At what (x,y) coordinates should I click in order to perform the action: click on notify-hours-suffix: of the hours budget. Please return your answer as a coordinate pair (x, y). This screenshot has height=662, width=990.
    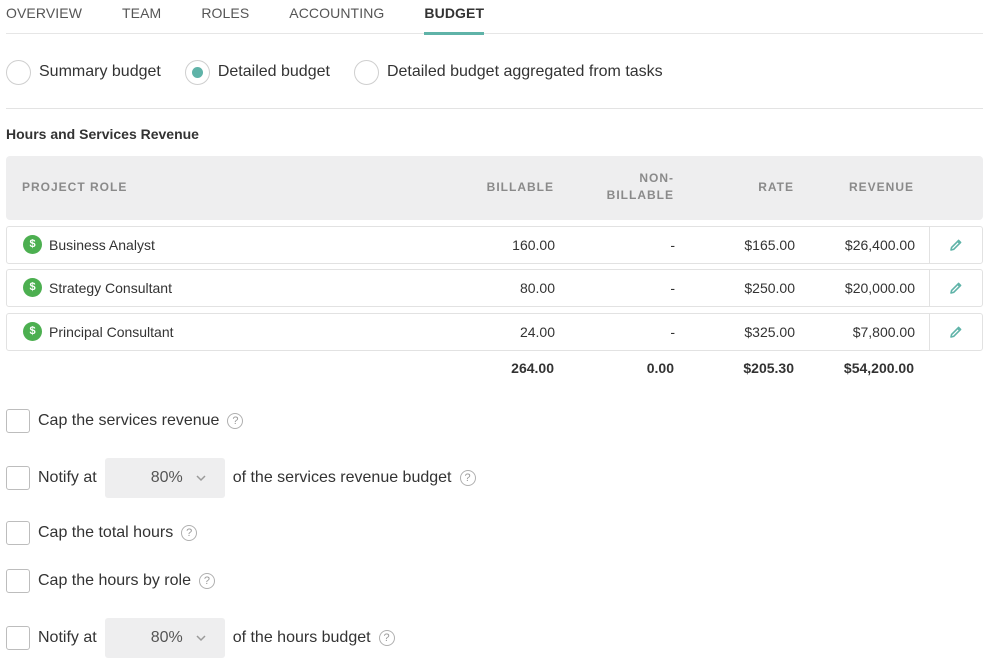
    Looking at the image, I should click on (301, 637).